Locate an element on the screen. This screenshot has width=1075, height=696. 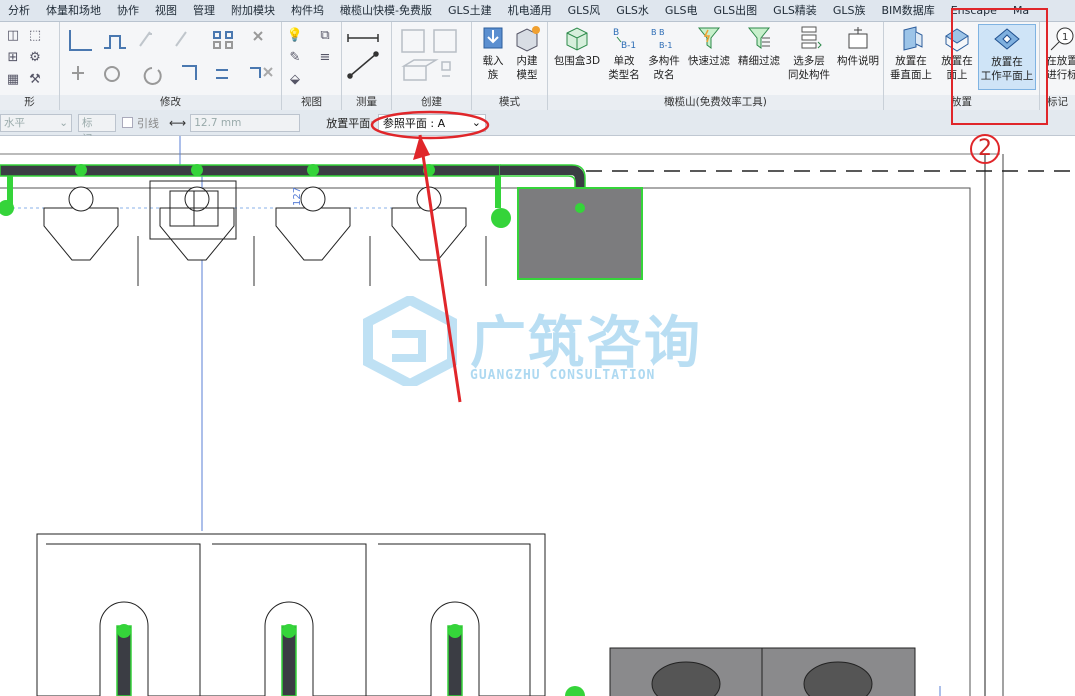
lightbulb-icon: 💡 is located at coordinates (295, 35).